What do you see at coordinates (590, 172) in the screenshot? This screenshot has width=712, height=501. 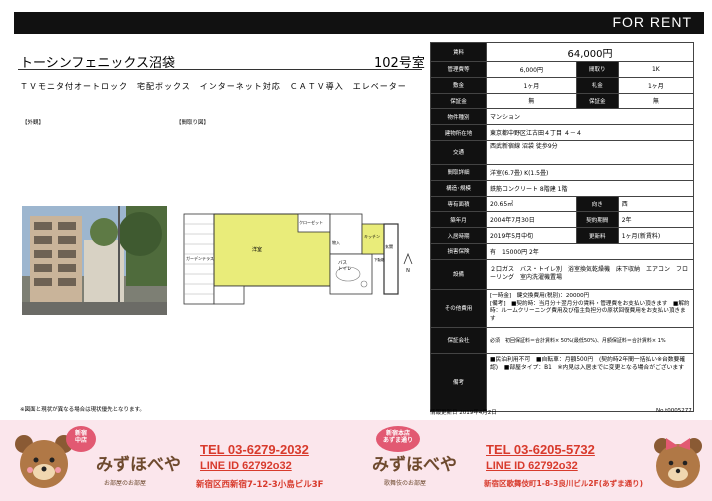 I see `rooms-value: 洋室(6.7畳) K(1.5畳)` at bounding box center [590, 172].